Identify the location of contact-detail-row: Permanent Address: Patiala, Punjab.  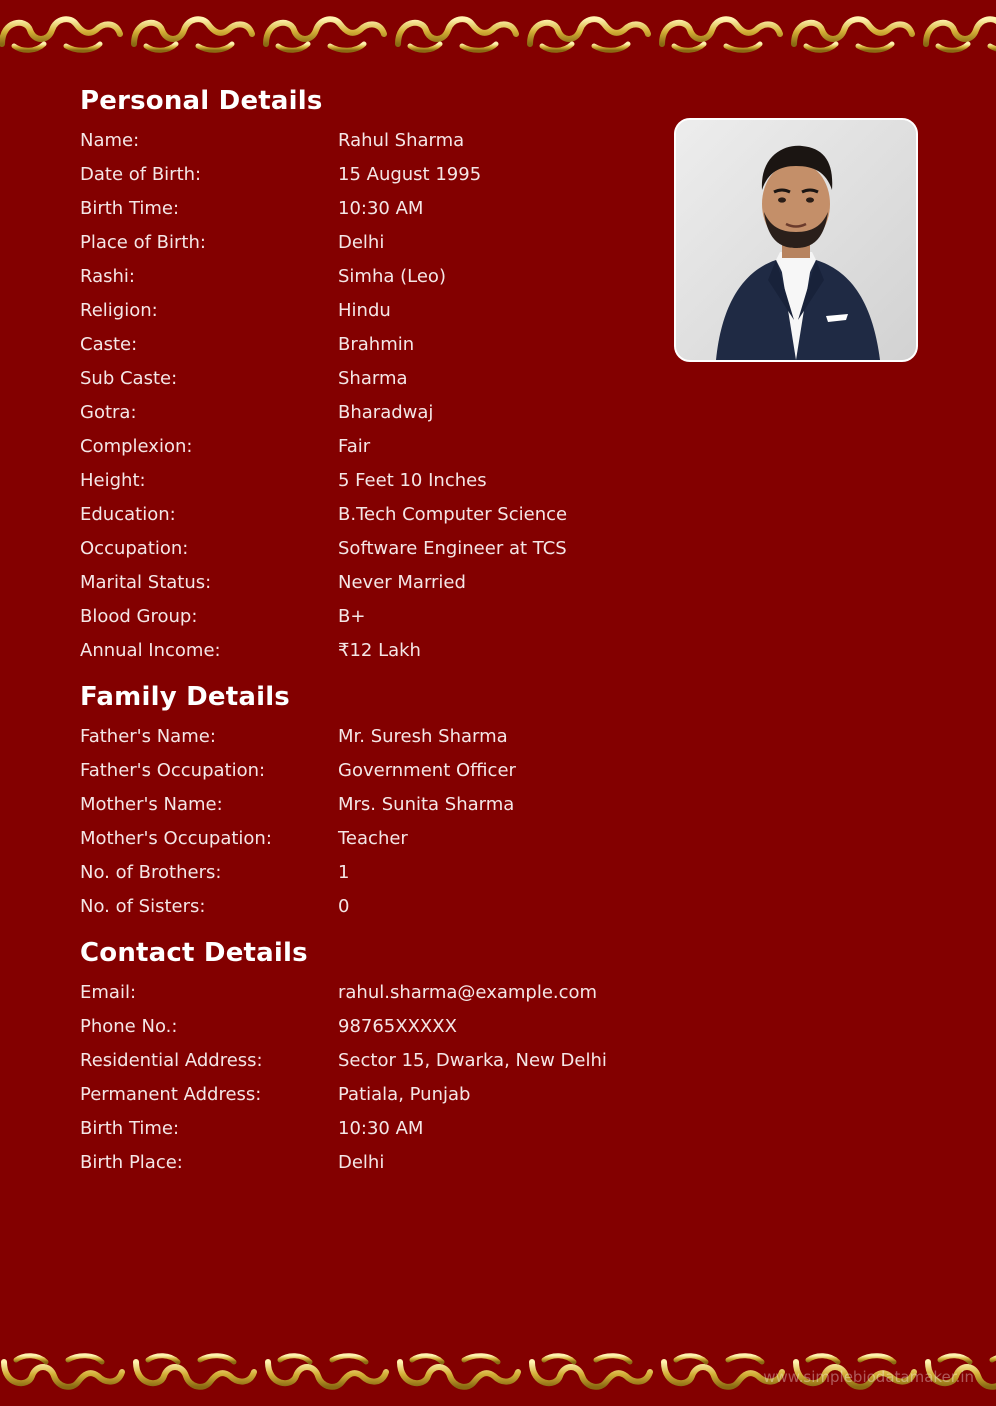
(380, 1095).